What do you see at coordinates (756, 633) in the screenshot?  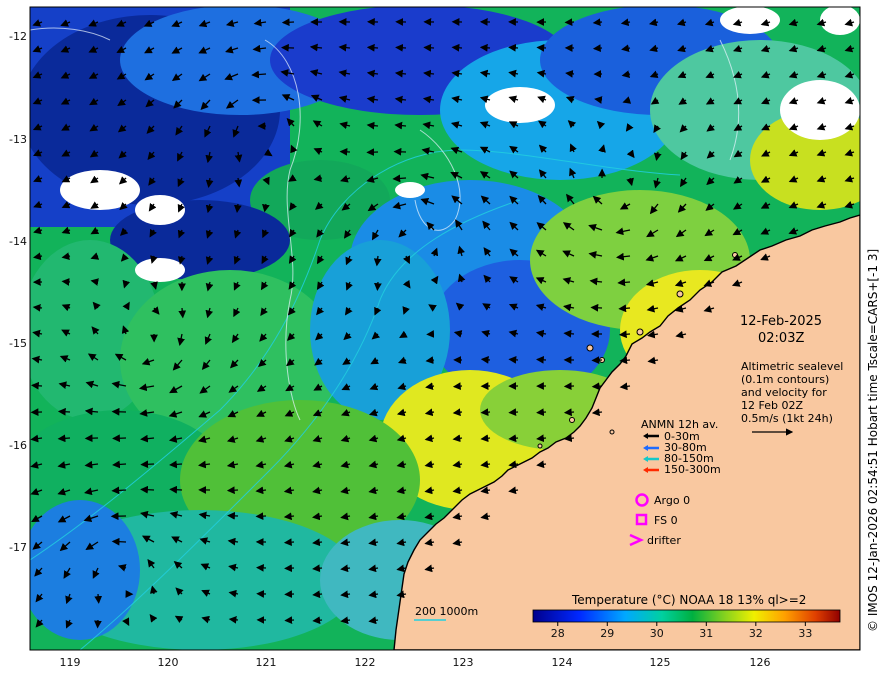 I see `colorbar-tick-label: 32` at bounding box center [756, 633].